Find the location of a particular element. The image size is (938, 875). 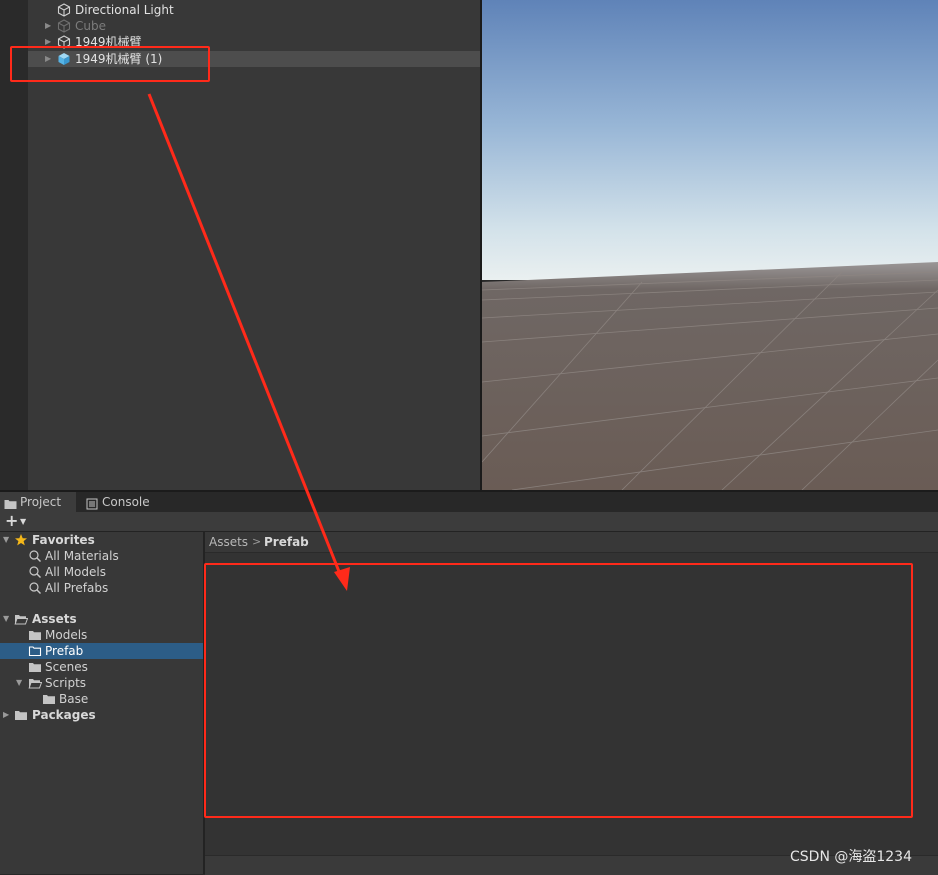

tab-label: Project is located at coordinates (41, 502).